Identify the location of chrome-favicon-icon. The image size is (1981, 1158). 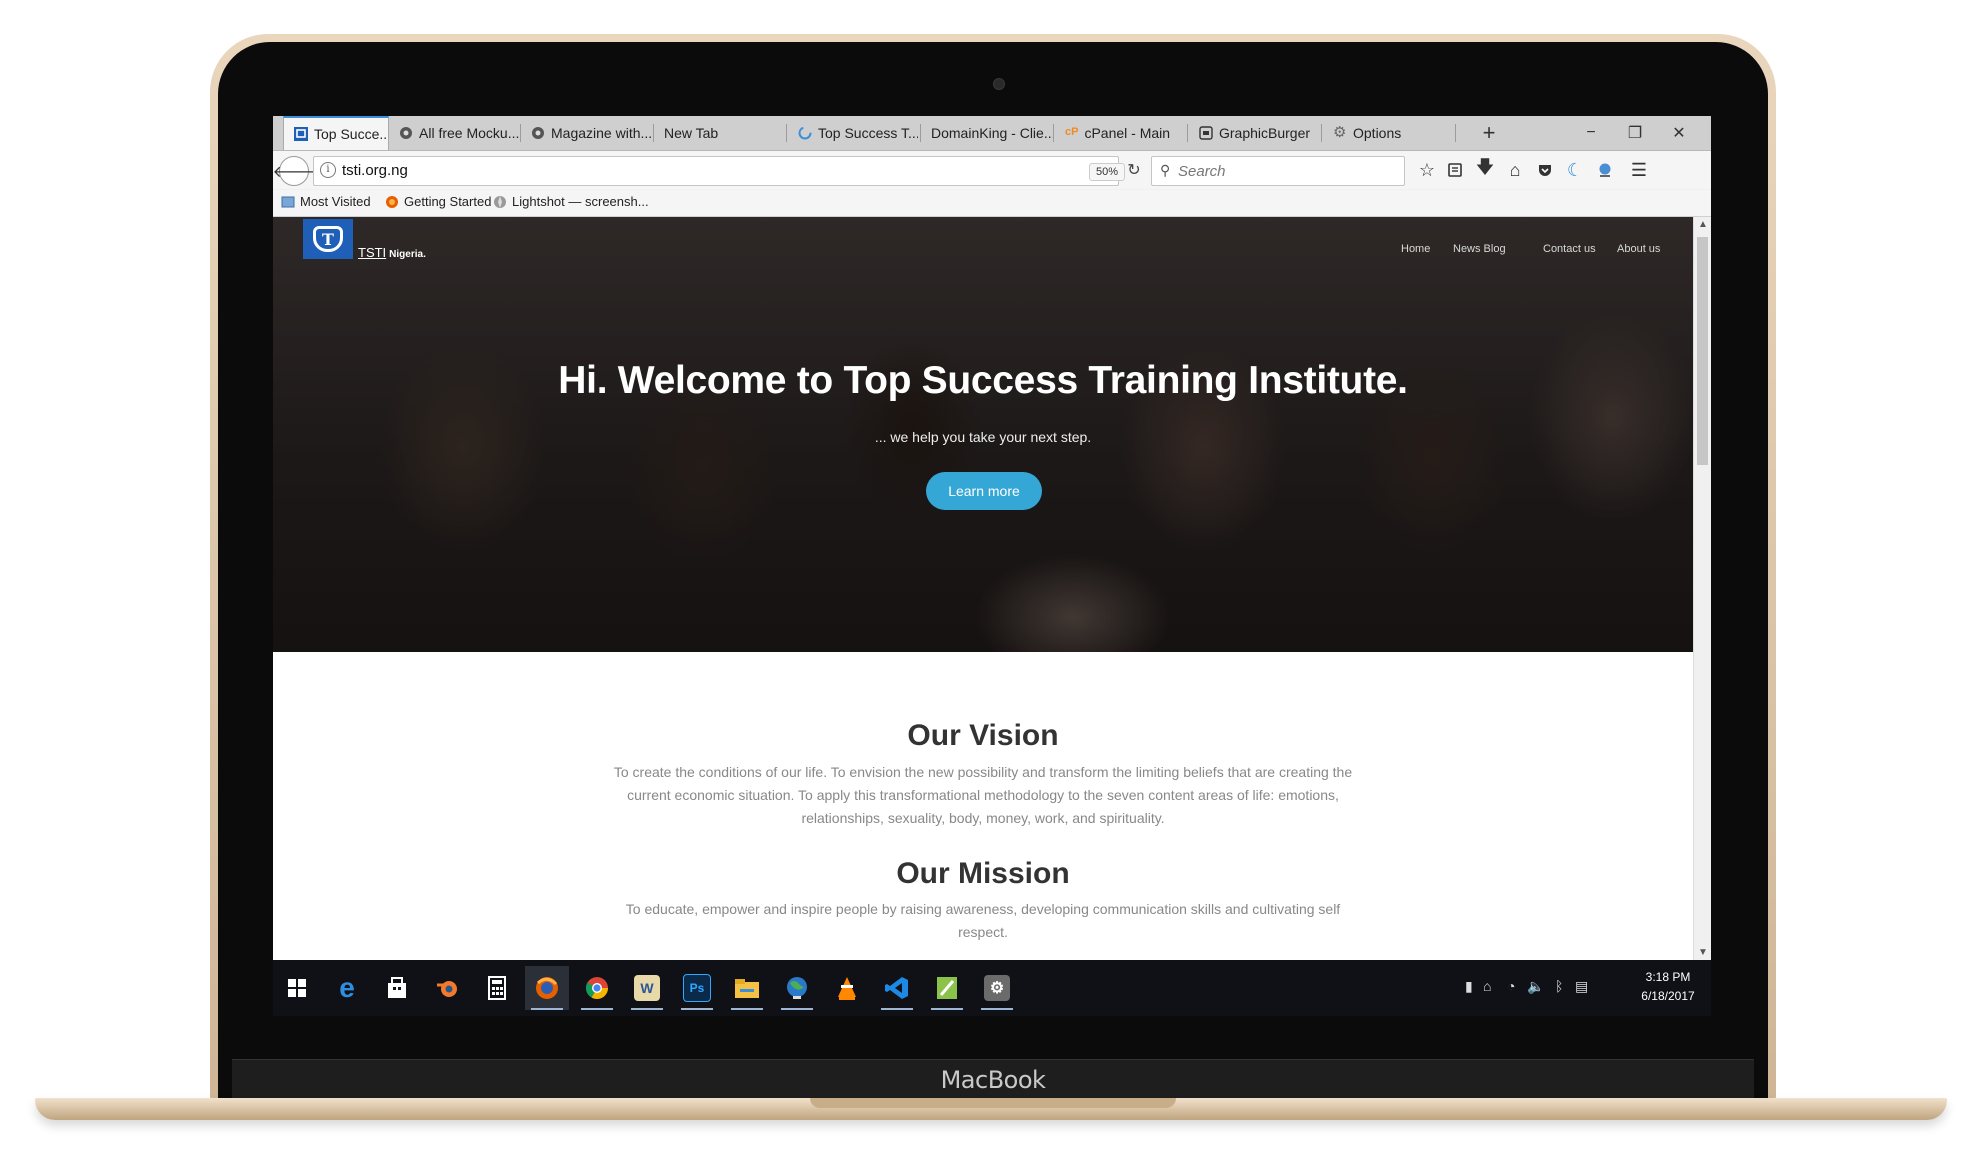
(538, 133).